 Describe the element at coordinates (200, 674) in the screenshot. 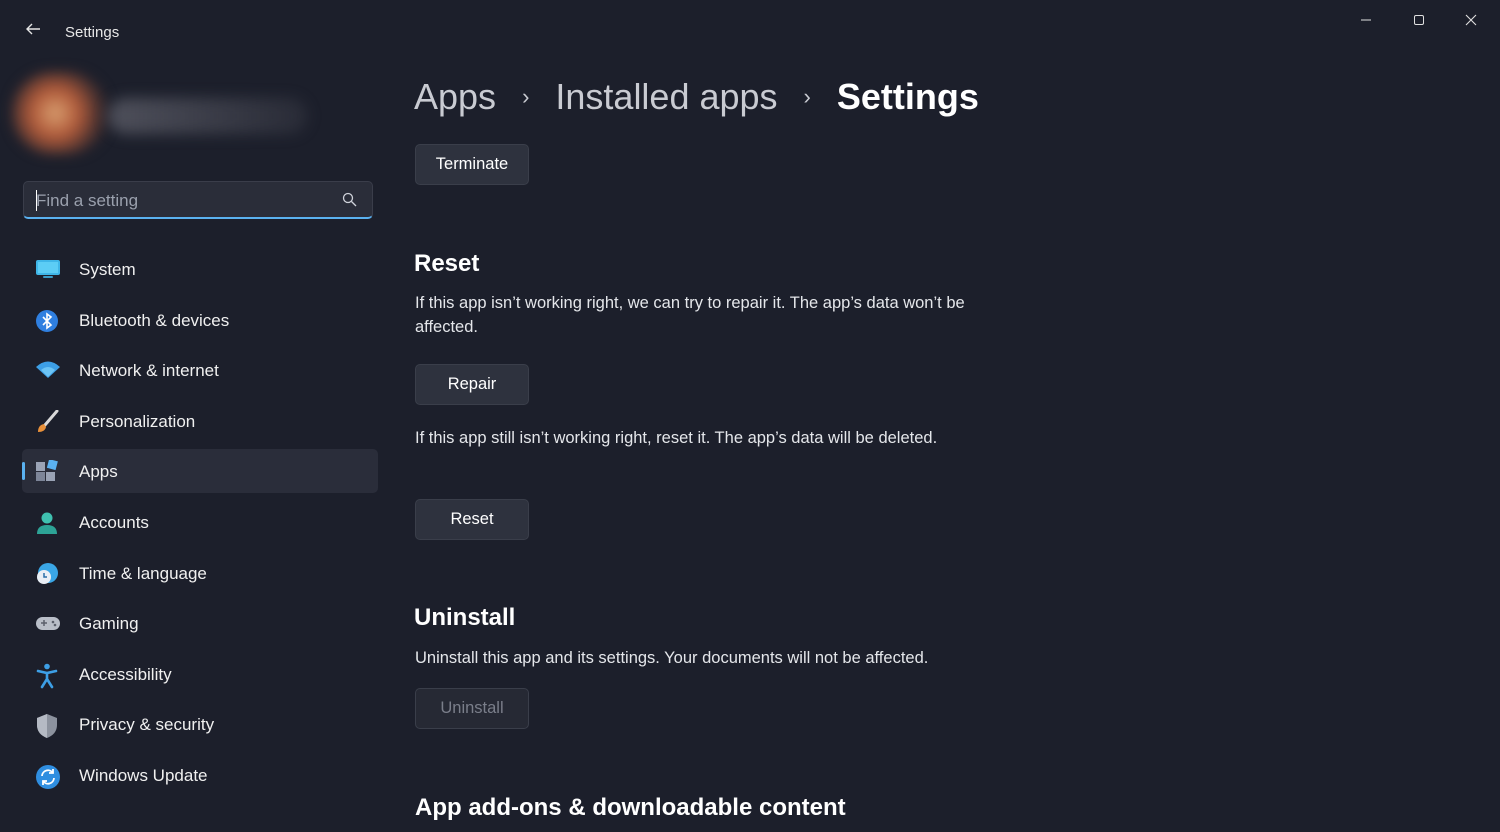

I see `sidebar-item-accessibility: Accessibility` at that location.